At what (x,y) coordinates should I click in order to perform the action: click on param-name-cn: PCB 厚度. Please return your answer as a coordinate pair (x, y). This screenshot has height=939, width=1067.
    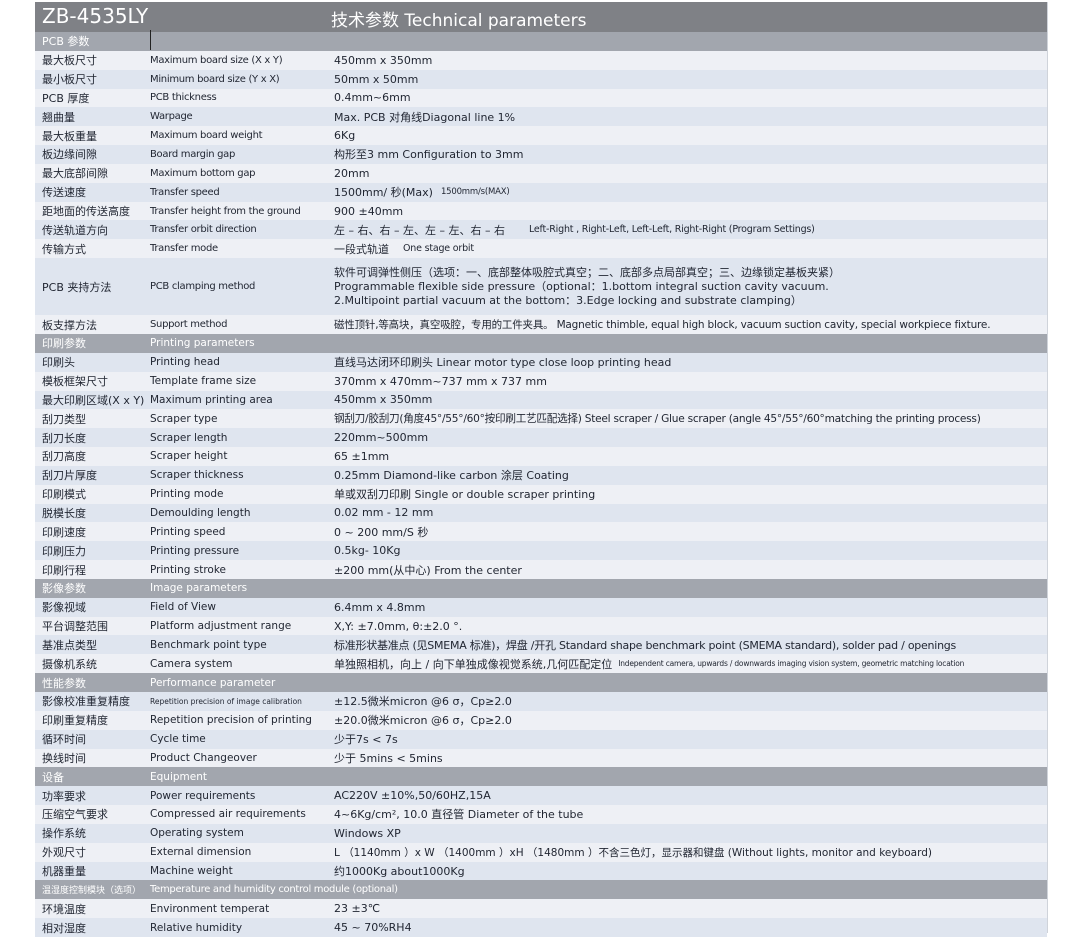
    Looking at the image, I should click on (66, 98).